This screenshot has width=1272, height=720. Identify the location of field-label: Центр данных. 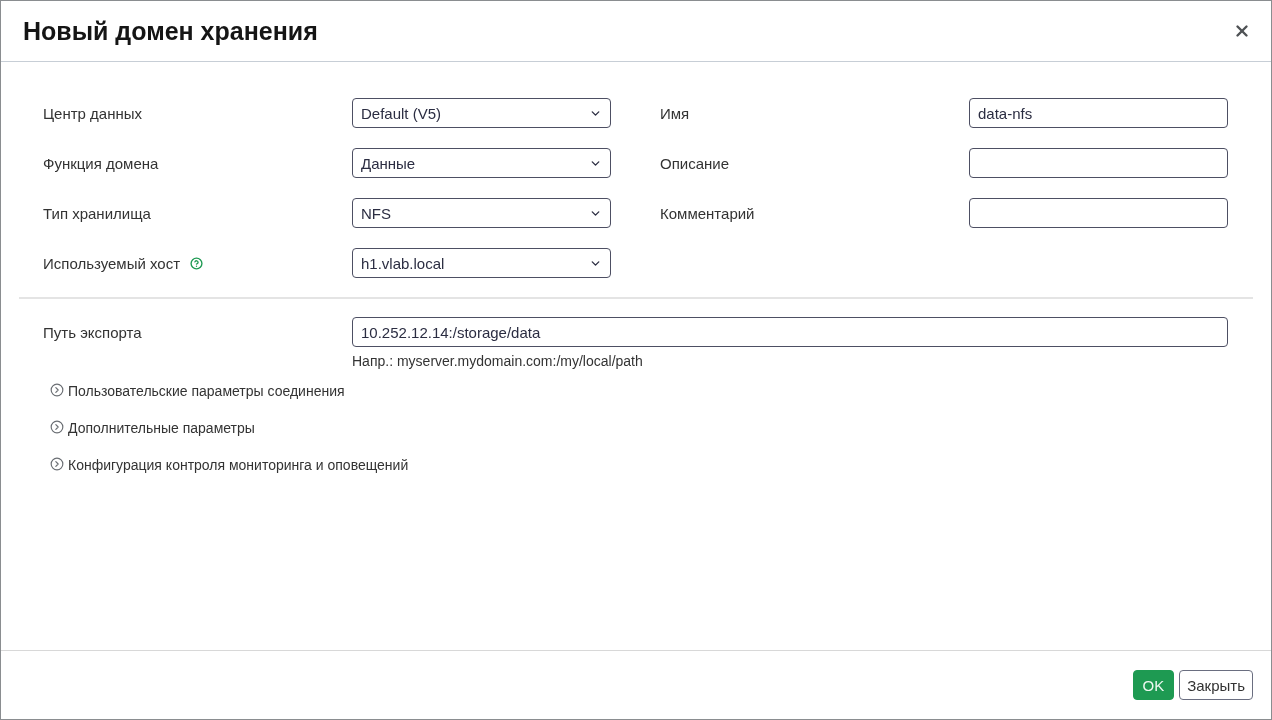
(93, 113).